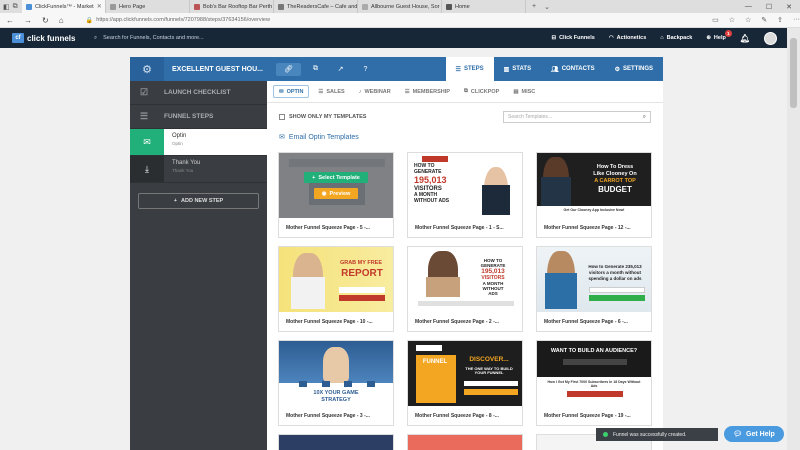 Image resolution: width=800 pixels, height=450 pixels. Describe the element at coordinates (148, 6) in the screenshot. I see `browser-tab-2: Hero Page` at that location.